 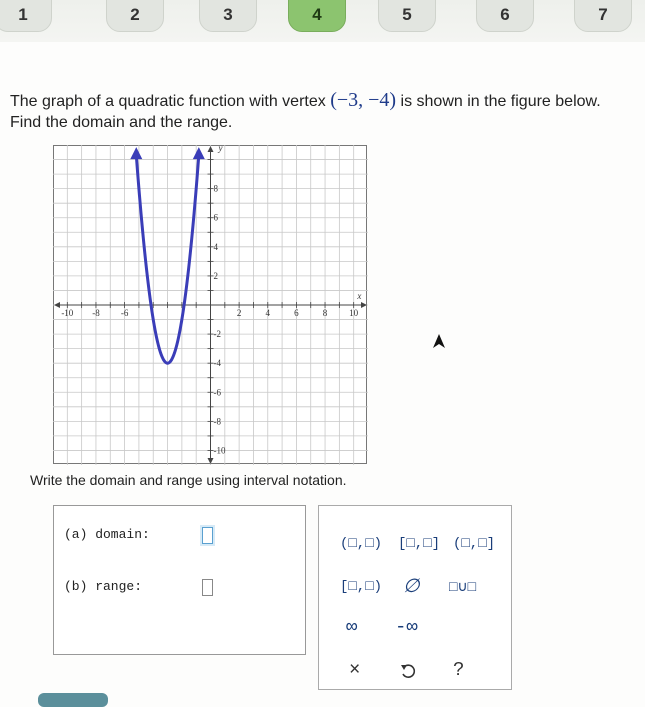 I want to click on open-open-interval-button: (□,□), so click(x=361, y=544).